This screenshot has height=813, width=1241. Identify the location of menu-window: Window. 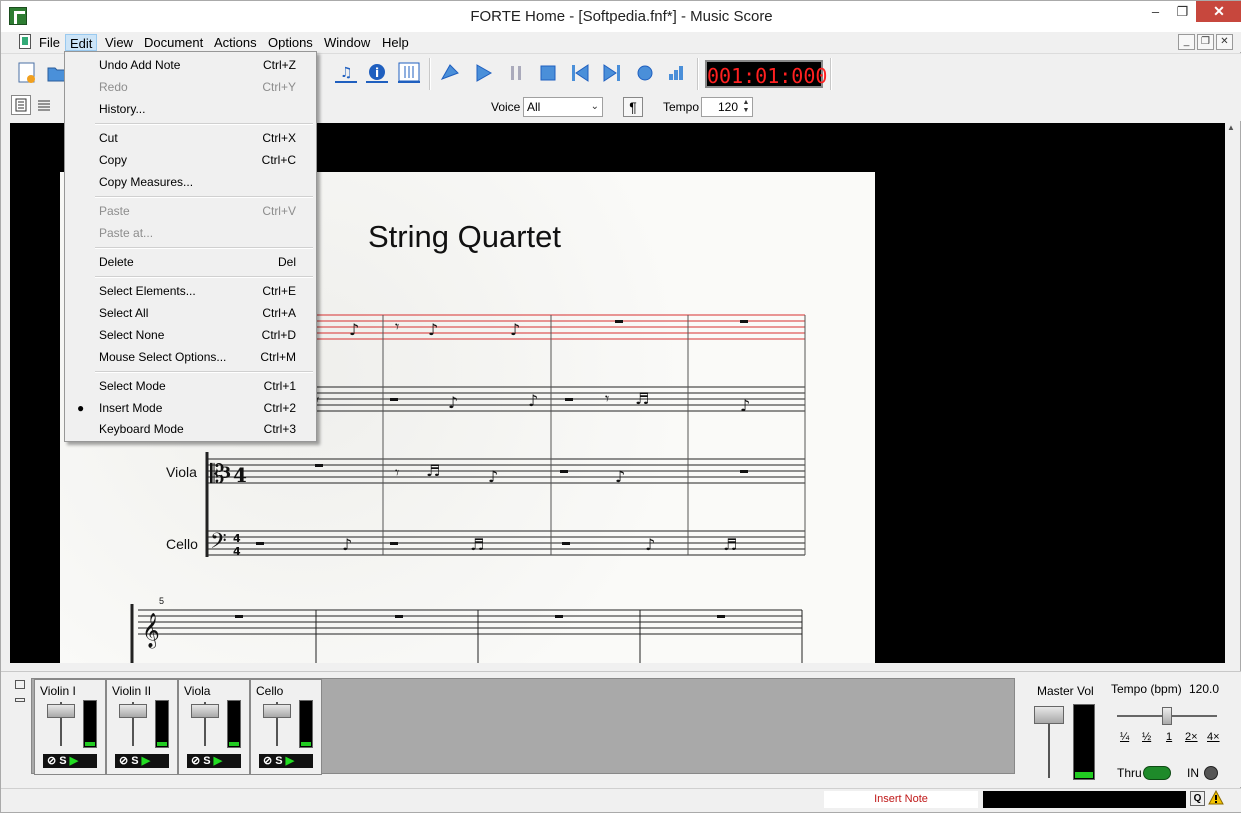
(347, 42).